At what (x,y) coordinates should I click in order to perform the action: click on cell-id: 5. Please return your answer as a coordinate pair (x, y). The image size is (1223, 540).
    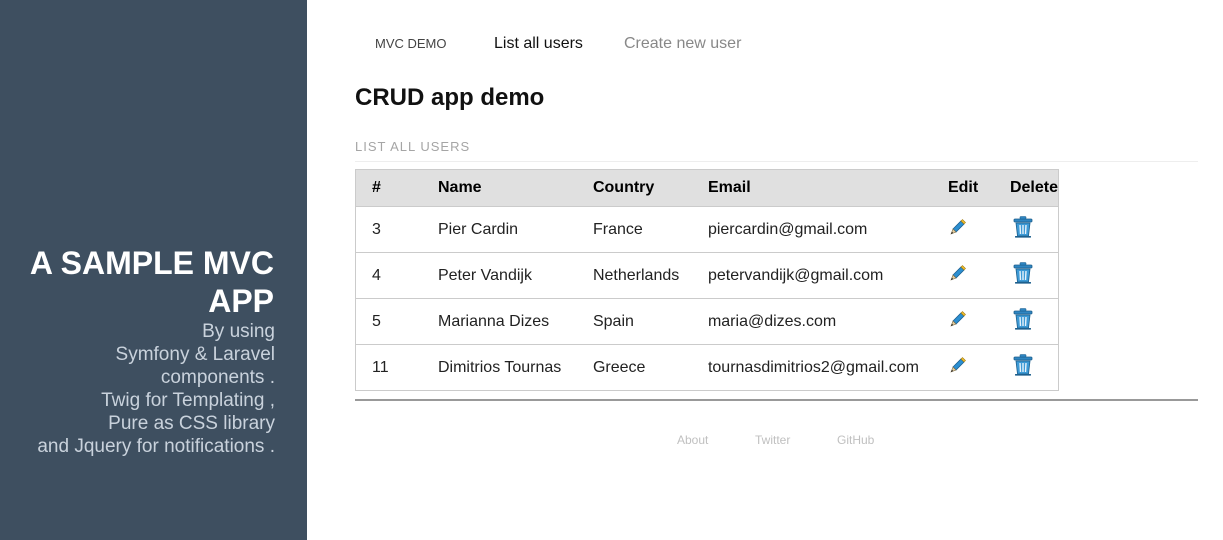
    Looking at the image, I should click on (388, 321).